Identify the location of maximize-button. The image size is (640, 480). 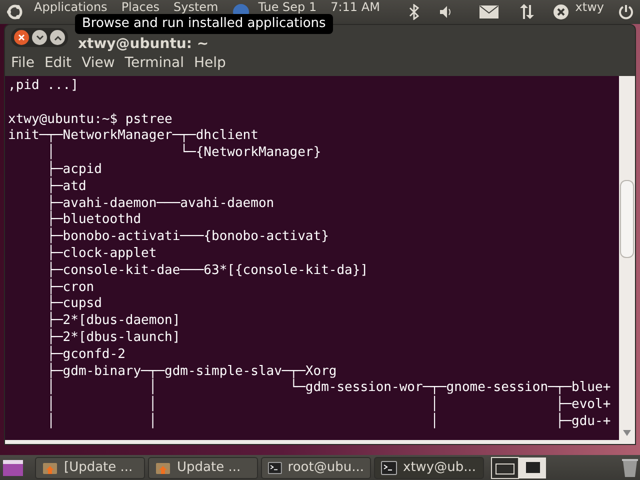
(57, 37).